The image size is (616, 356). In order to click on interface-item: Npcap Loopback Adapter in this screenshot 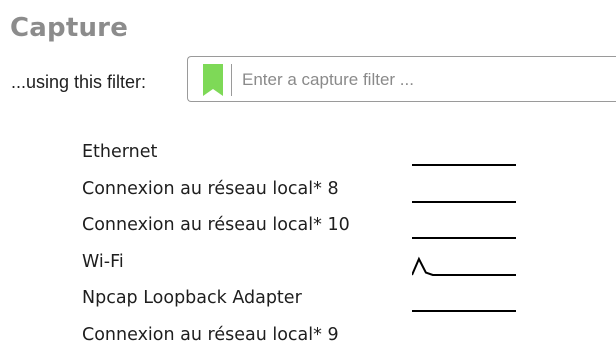, I will do `click(307, 300)`.